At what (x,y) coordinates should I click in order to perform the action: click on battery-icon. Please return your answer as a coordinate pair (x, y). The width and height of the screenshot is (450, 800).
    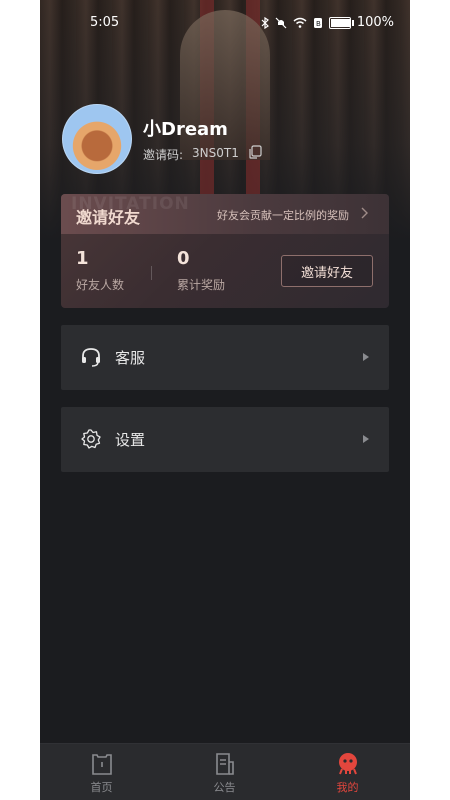
    Looking at the image, I should click on (341, 22).